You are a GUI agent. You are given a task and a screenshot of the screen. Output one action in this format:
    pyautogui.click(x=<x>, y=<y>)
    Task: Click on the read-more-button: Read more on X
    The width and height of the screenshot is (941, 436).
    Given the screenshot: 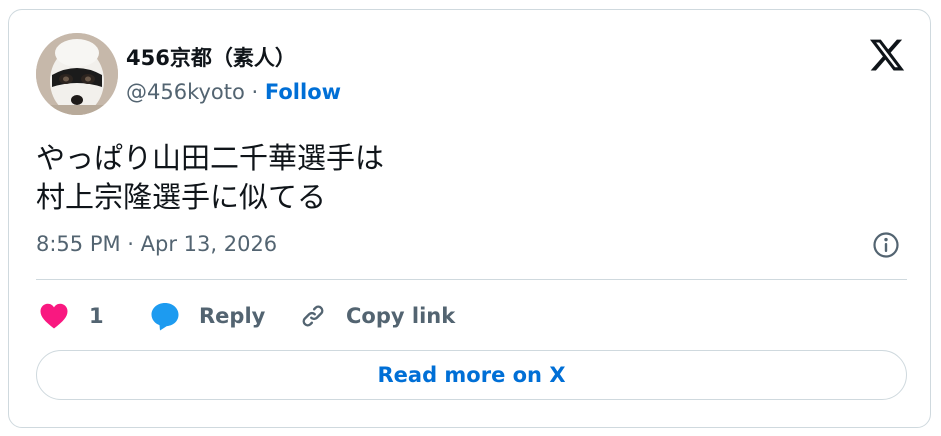 What is the action you would take?
    pyautogui.click(x=471, y=375)
    